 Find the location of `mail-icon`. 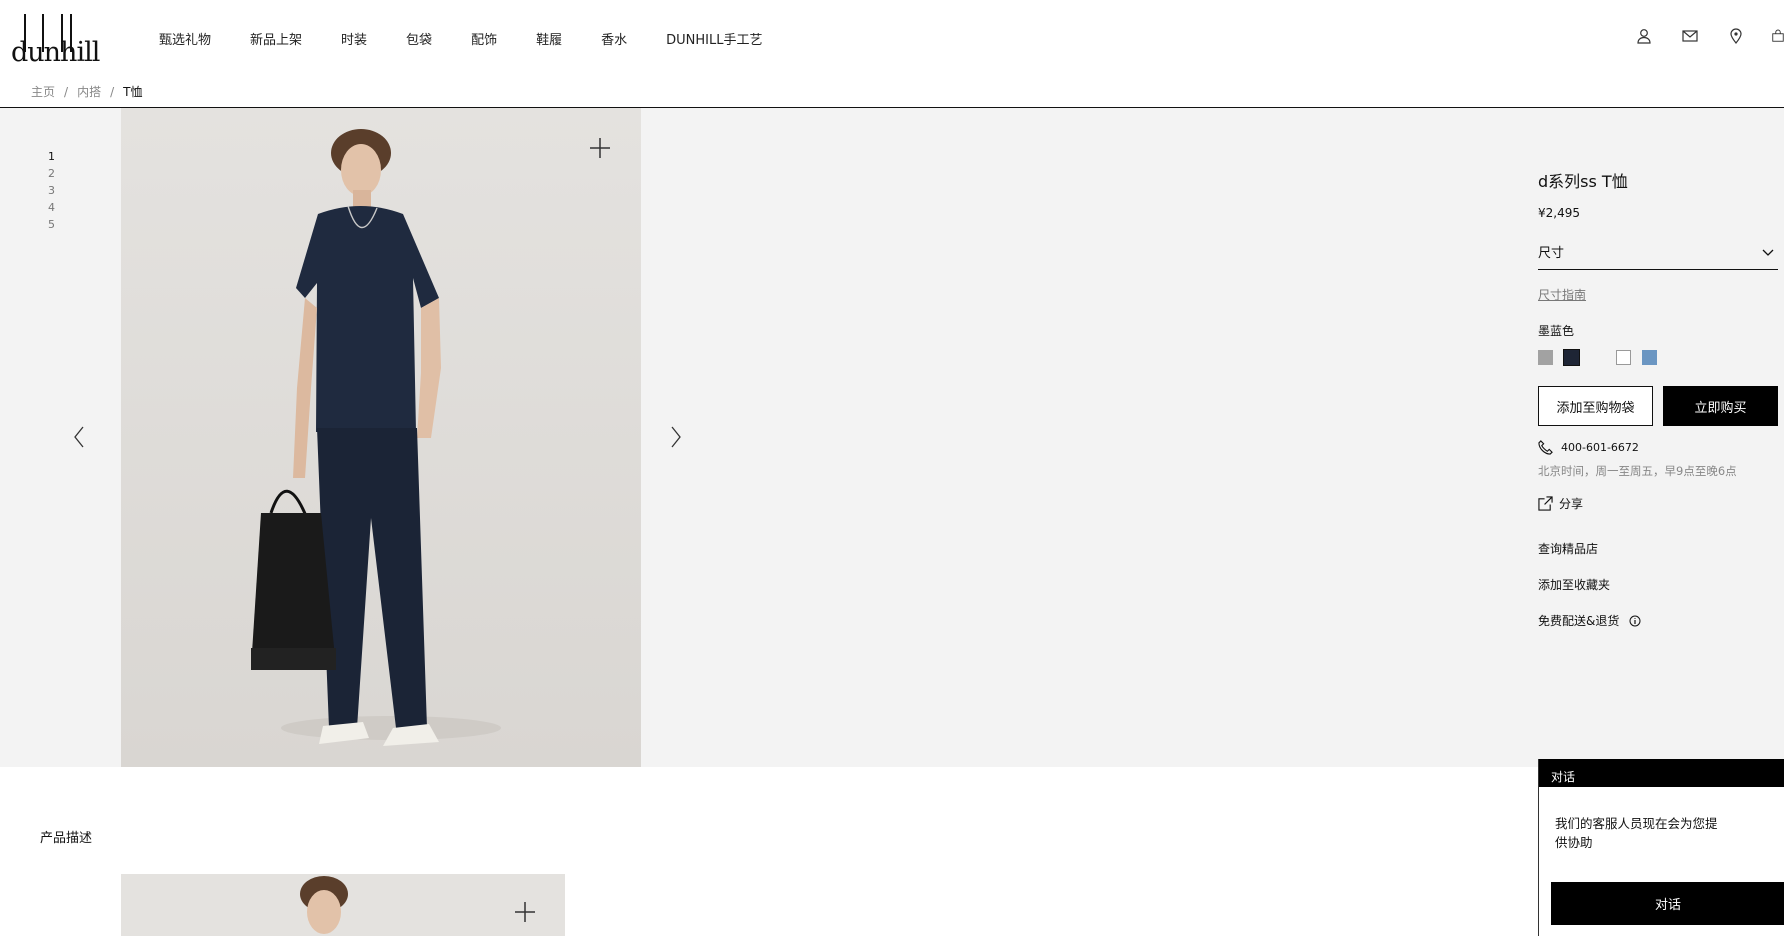

mail-icon is located at coordinates (1690, 36).